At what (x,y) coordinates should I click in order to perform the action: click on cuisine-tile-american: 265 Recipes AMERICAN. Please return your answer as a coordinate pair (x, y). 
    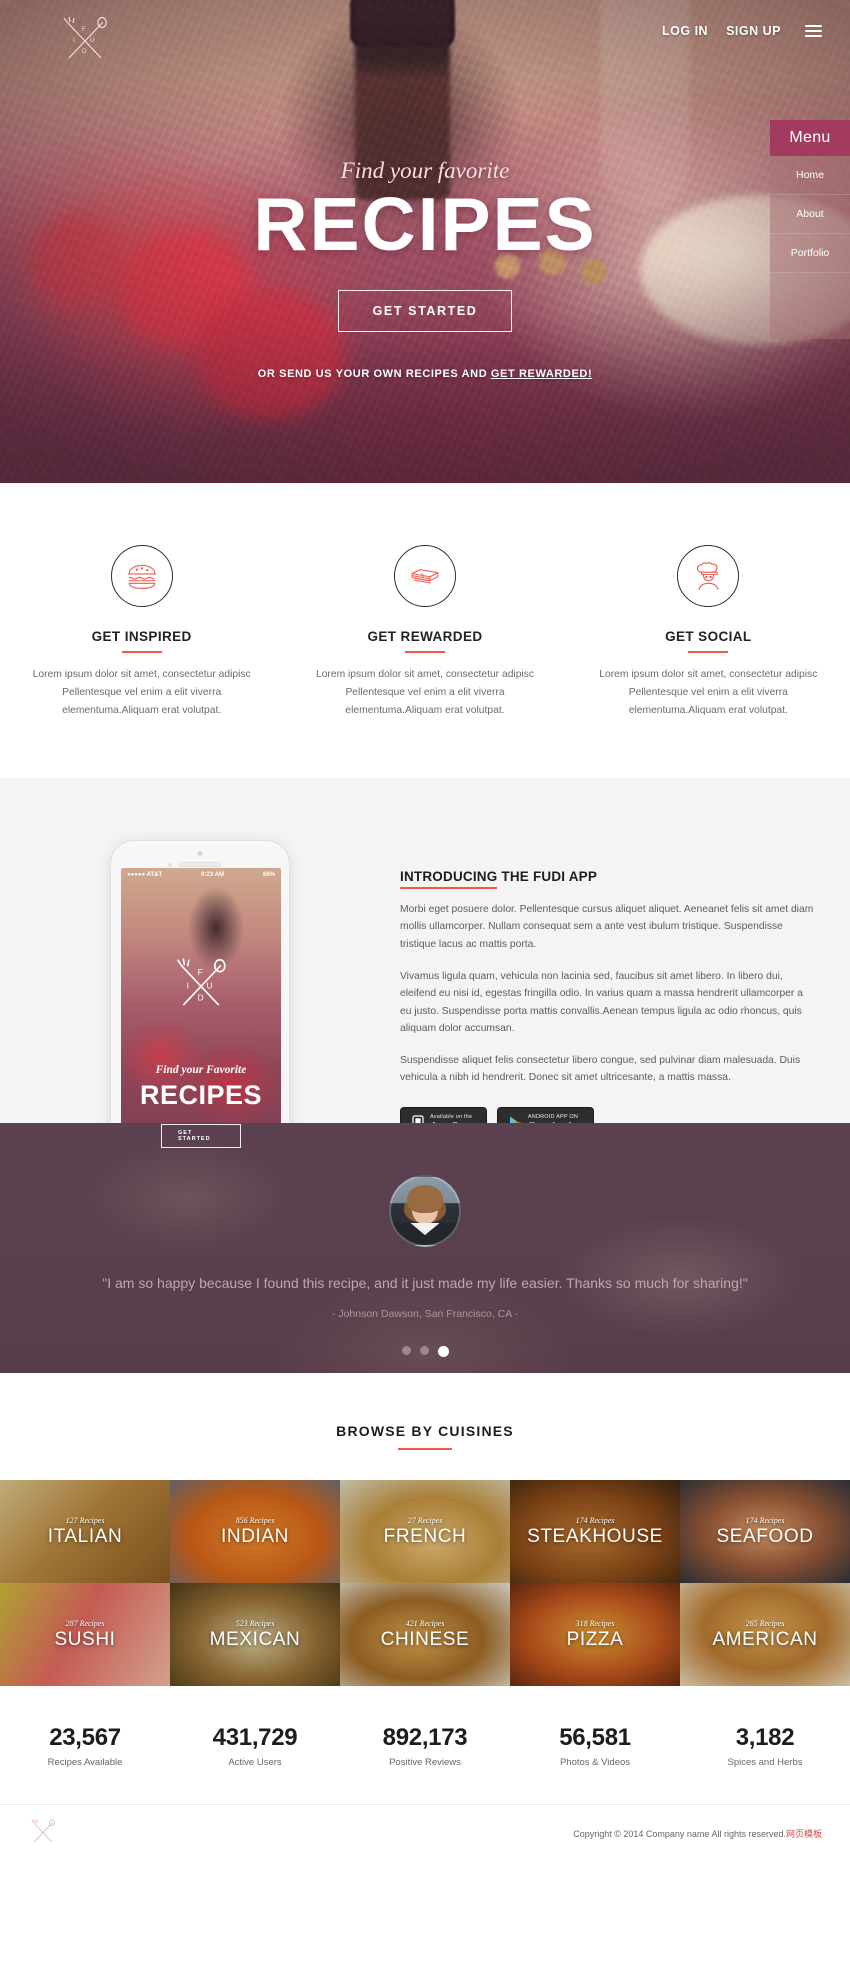
    Looking at the image, I should click on (765, 1635).